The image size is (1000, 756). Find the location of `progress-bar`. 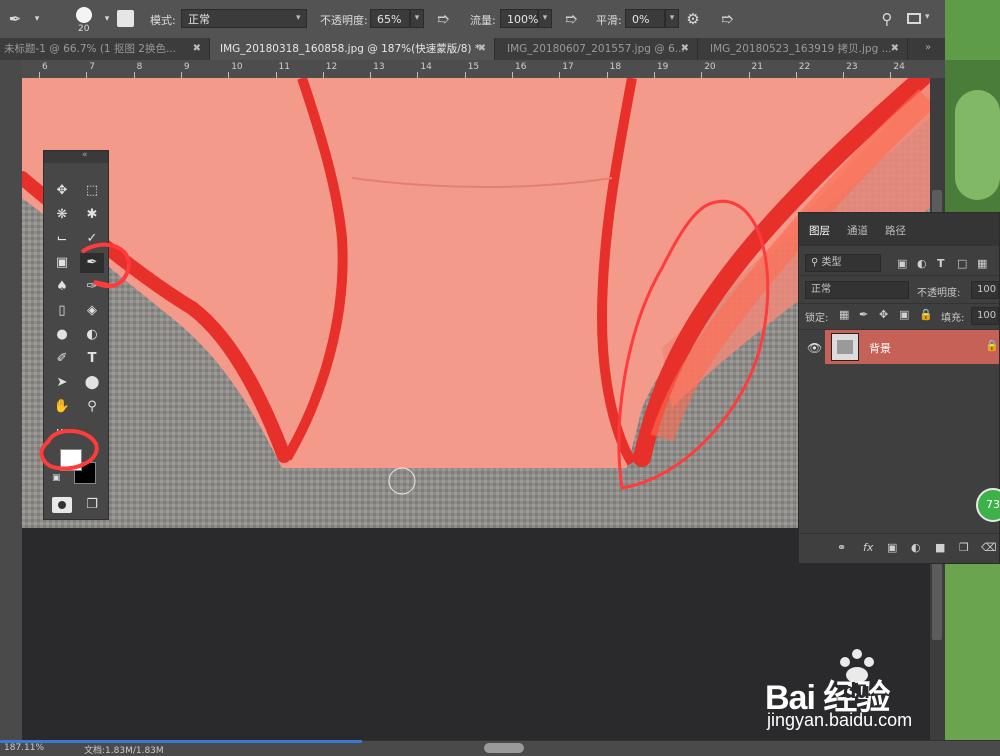

progress-bar is located at coordinates (181, 741).